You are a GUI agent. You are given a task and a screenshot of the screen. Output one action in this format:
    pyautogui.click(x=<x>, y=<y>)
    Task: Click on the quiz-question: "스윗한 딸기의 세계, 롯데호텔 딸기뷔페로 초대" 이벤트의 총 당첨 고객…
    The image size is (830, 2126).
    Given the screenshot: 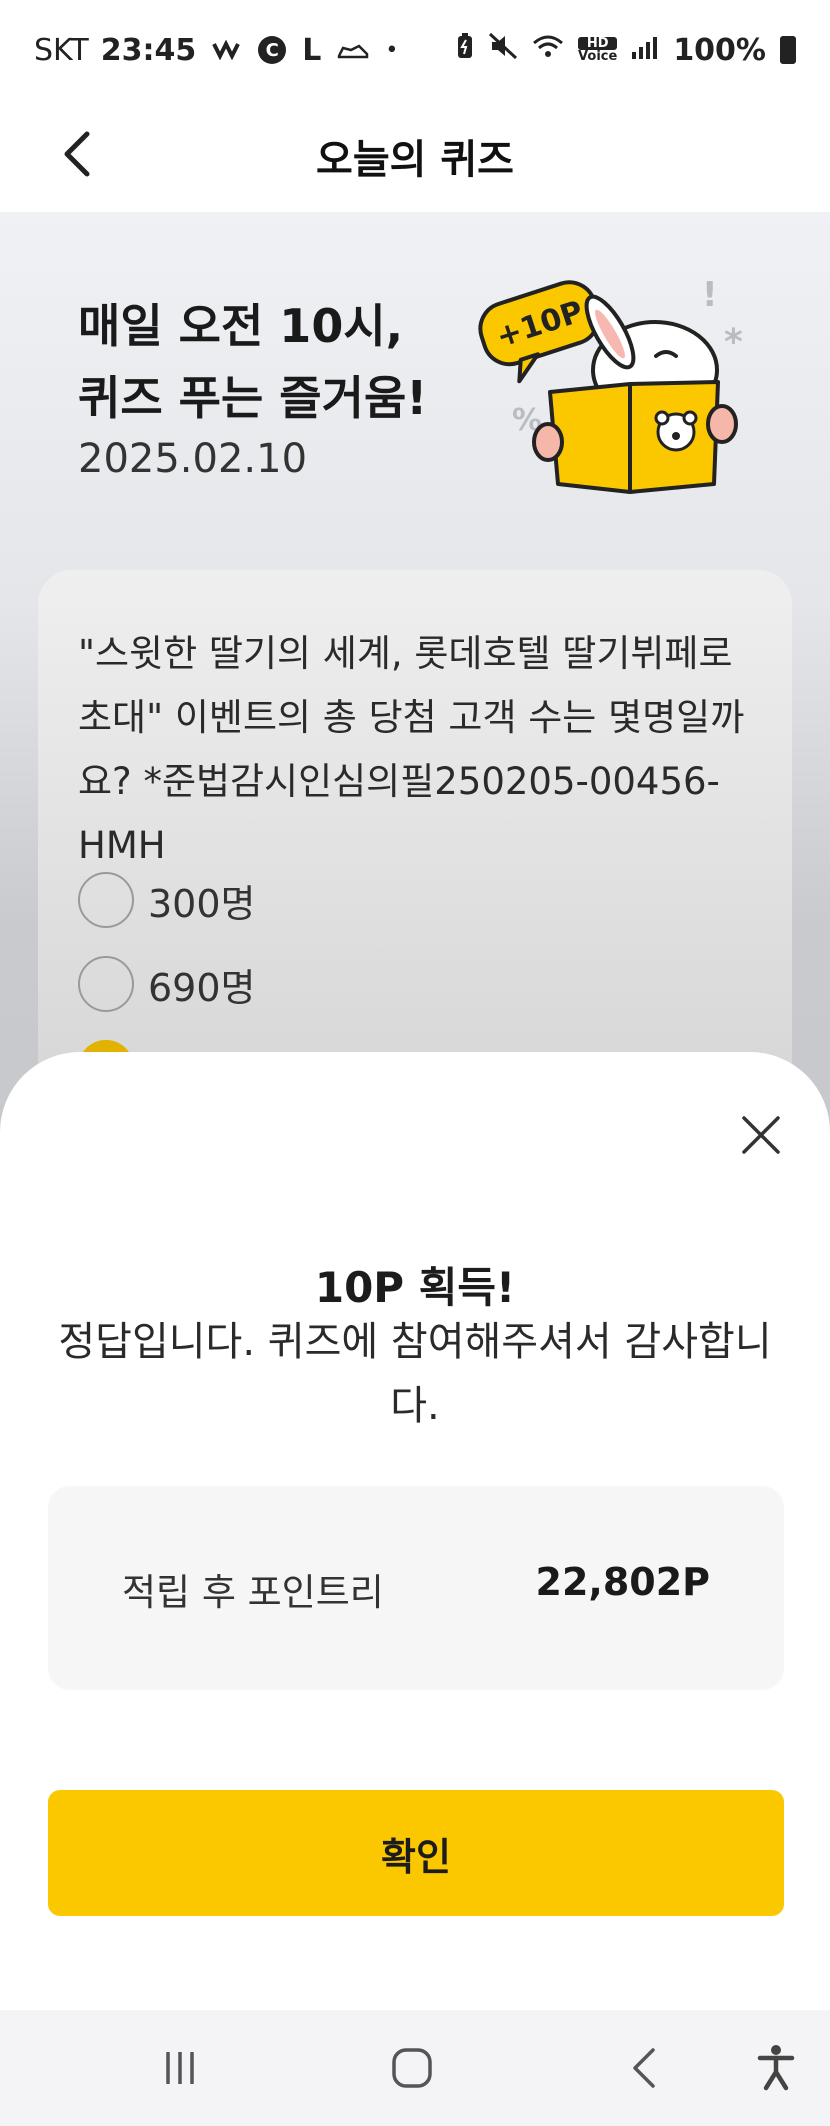 What is the action you would take?
    pyautogui.click(x=411, y=749)
    